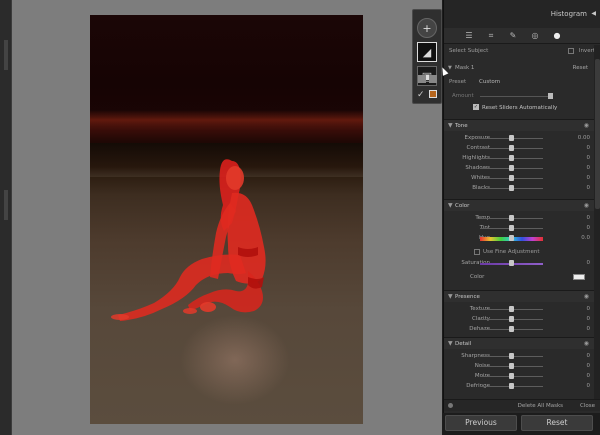 This screenshot has width=600, height=435. What do you see at coordinates (557, 423) in the screenshot?
I see `reset-button: Reset` at bounding box center [557, 423].